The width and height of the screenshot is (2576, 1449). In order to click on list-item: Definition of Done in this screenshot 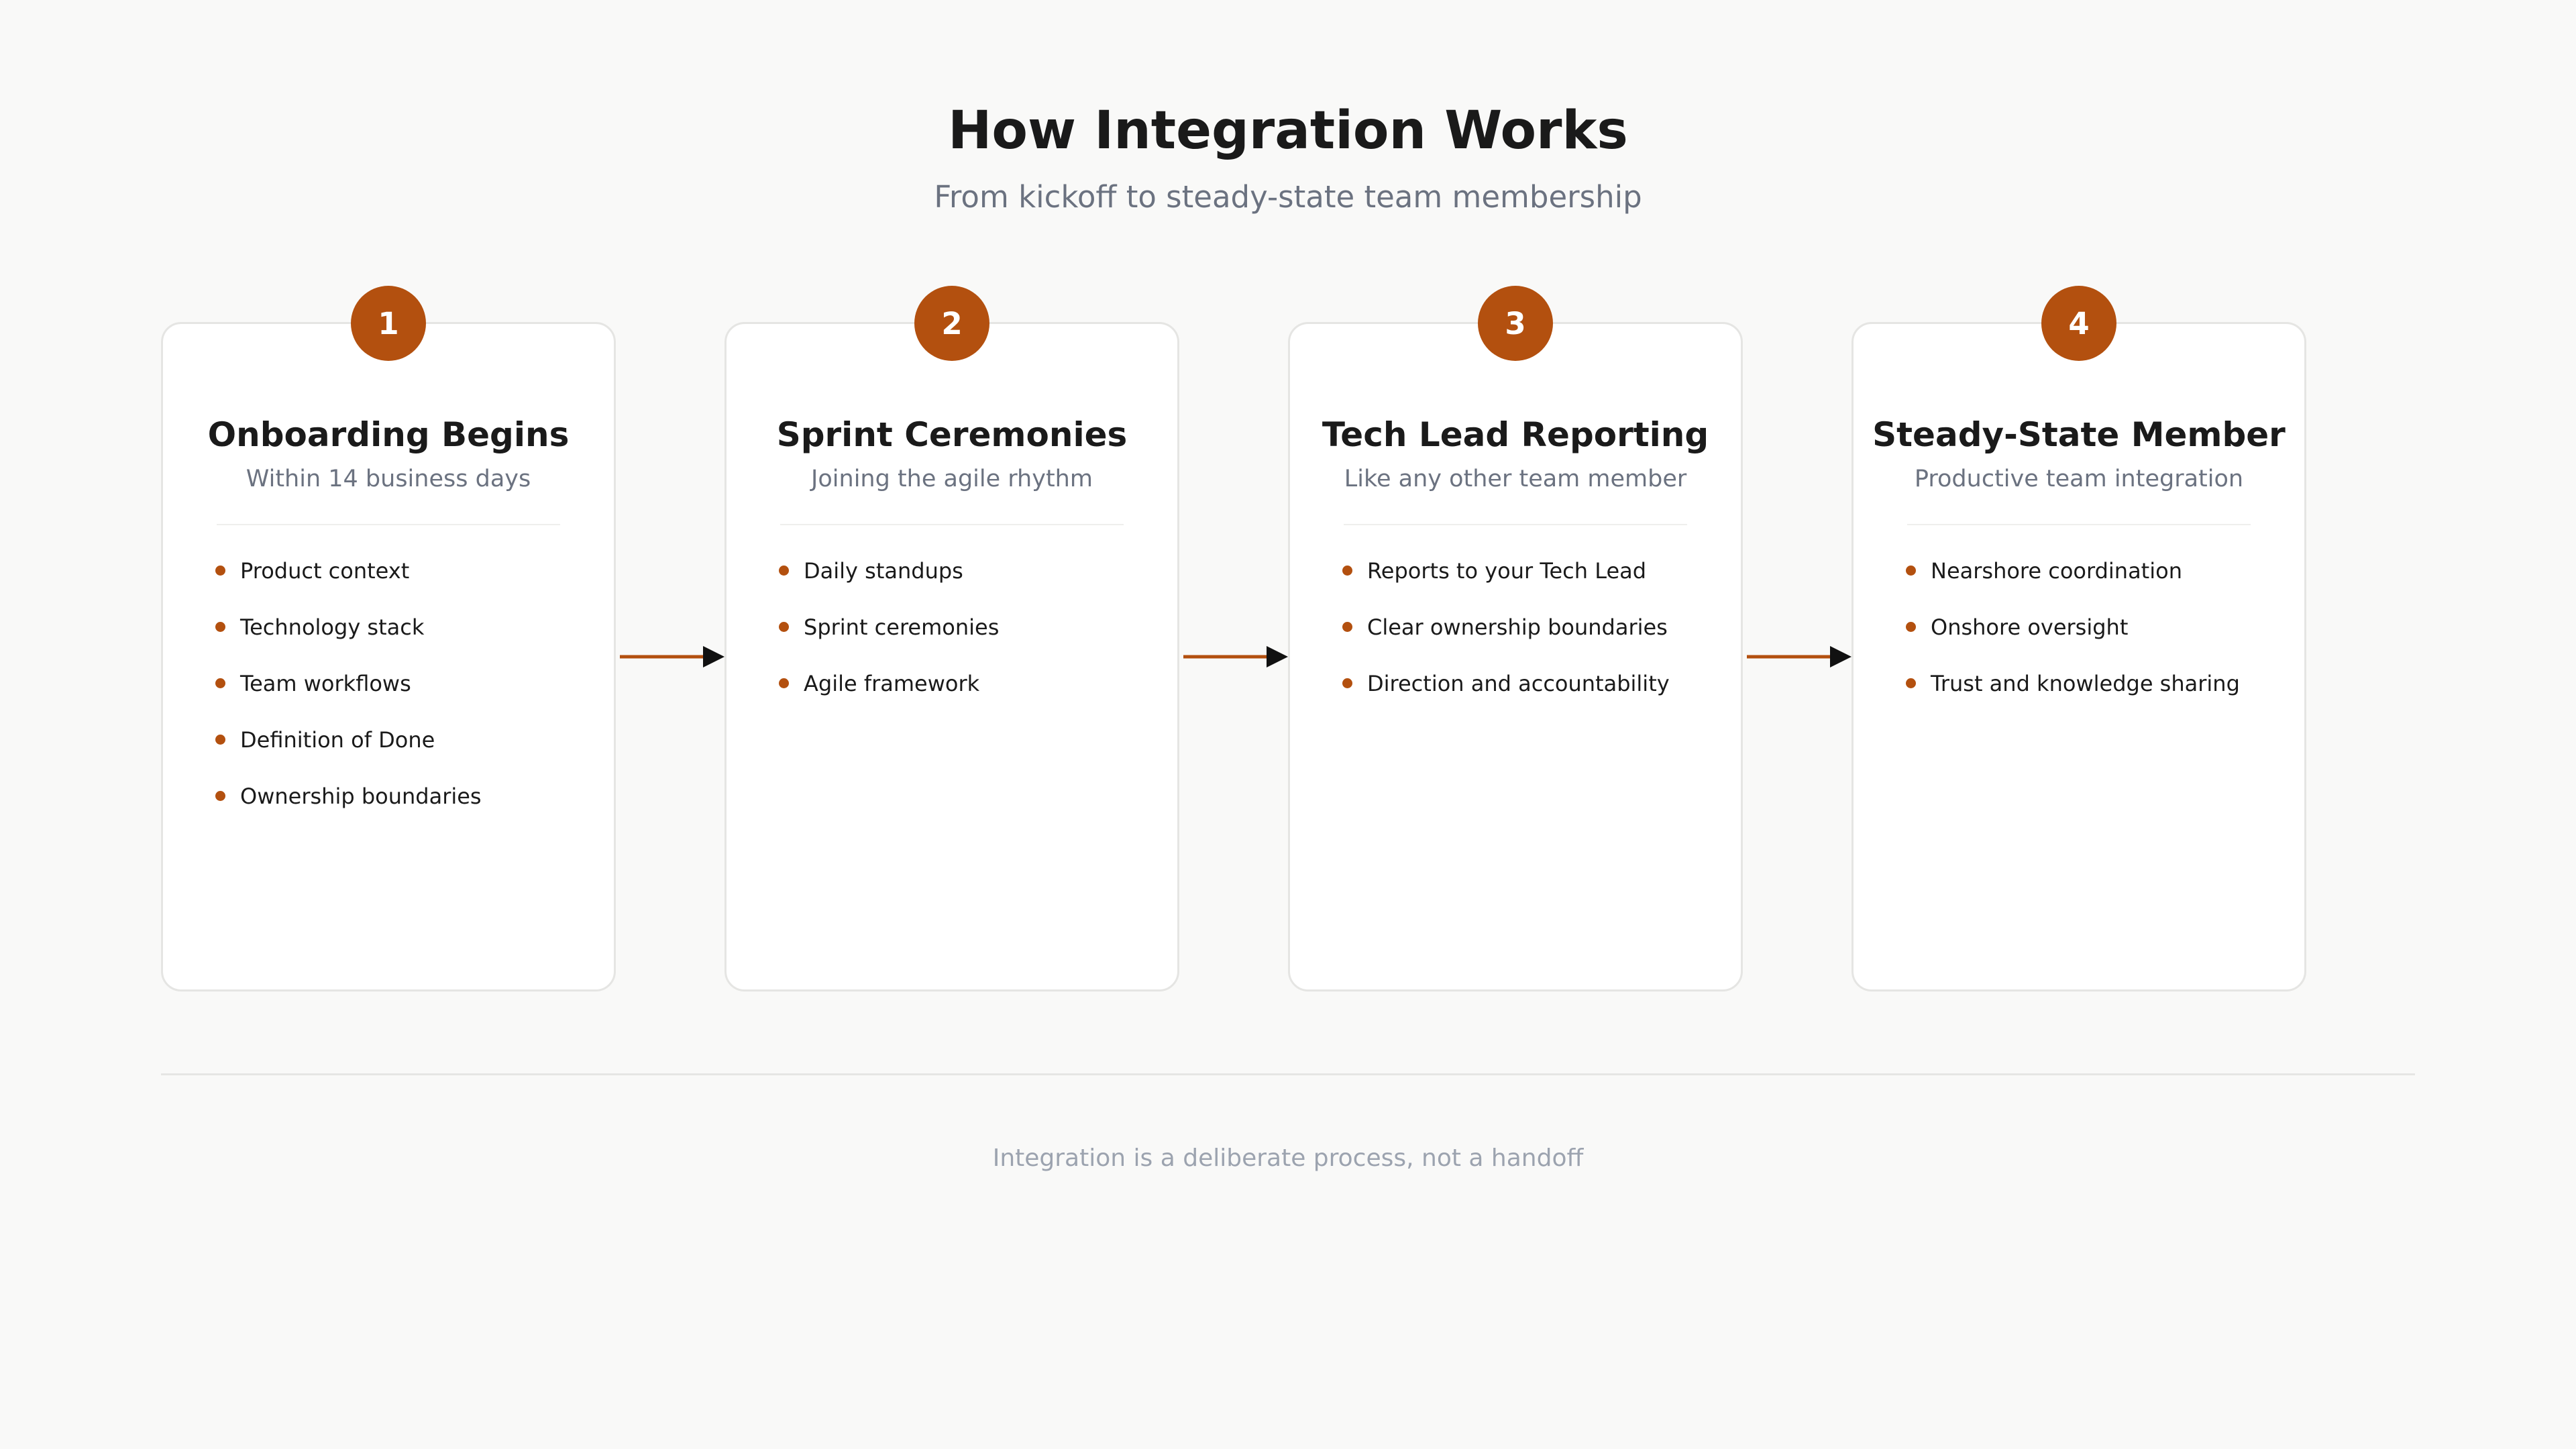, I will do `click(348, 754)`.